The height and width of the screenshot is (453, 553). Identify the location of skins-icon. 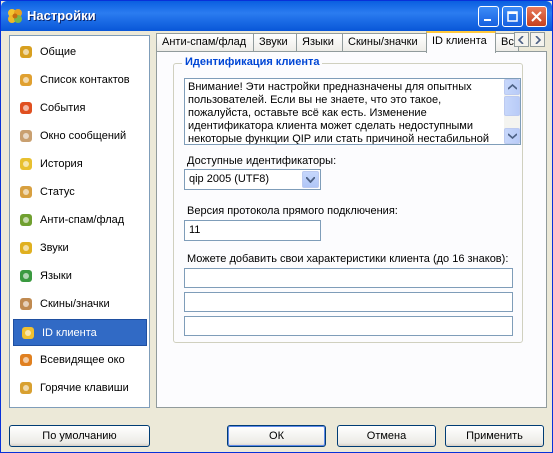
(26, 304).